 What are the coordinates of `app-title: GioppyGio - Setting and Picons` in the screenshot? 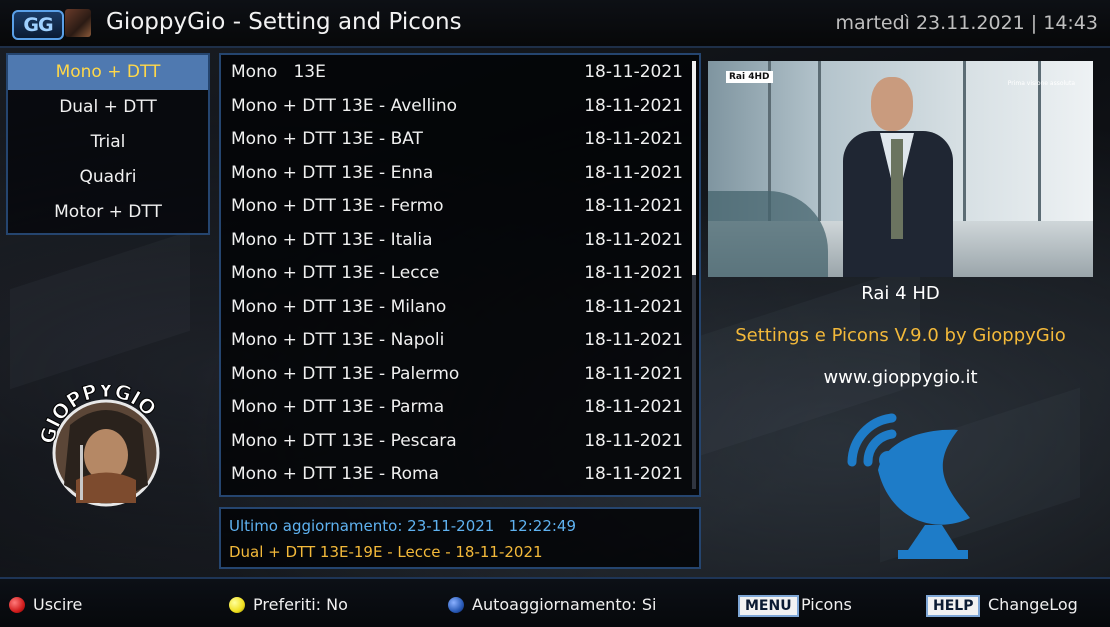 It's located at (284, 22).